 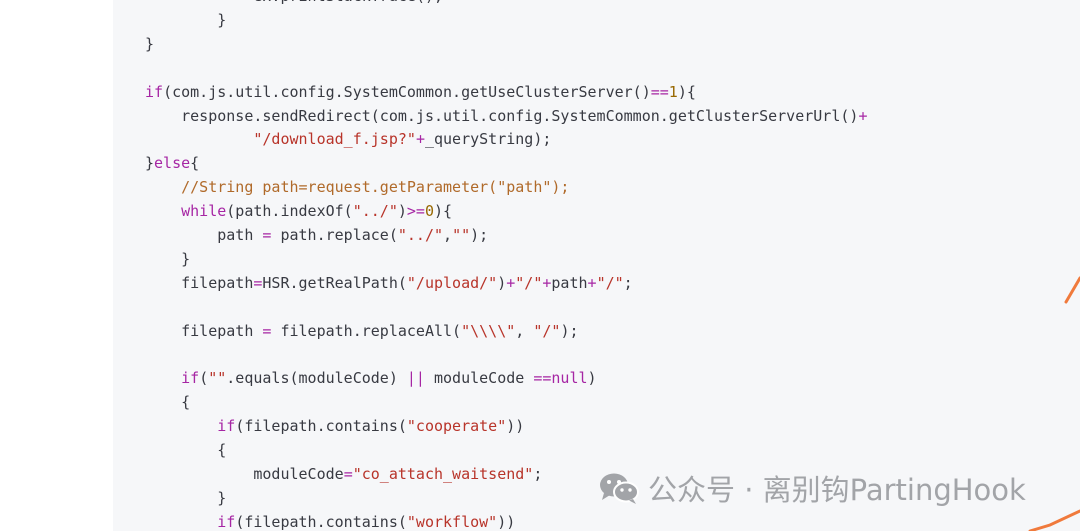 I want to click on code-line: while(path.indexOf("../")>=0){, so click(x=298, y=211).